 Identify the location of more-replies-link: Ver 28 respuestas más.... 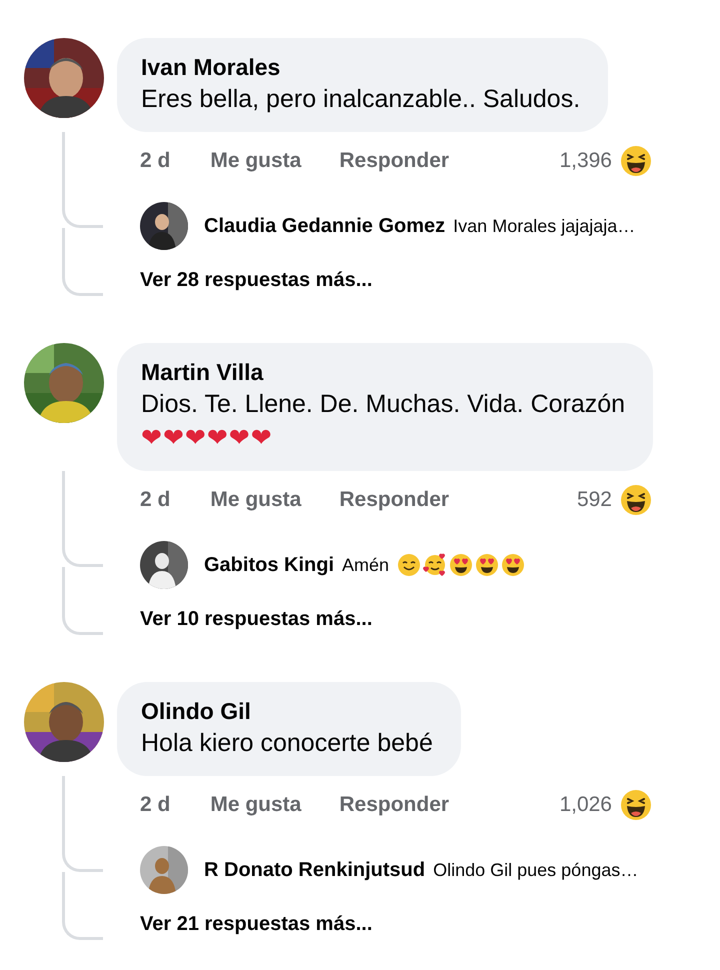
(256, 280).